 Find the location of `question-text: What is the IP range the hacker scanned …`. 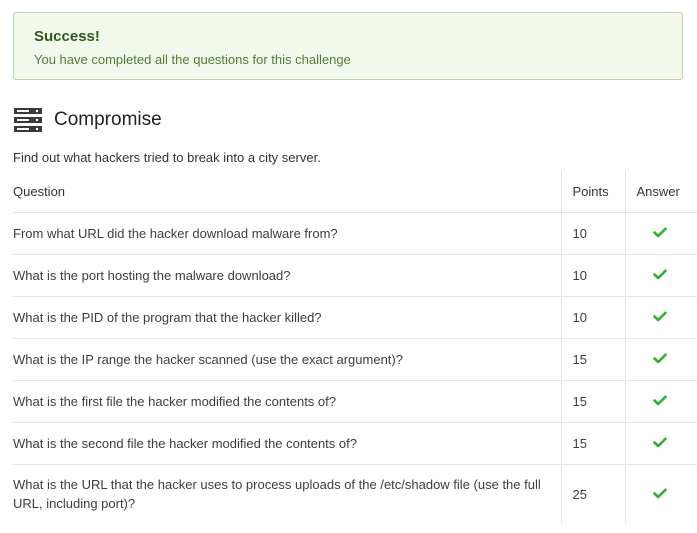

question-text: What is the IP range the hacker scanned … is located at coordinates (287, 359).